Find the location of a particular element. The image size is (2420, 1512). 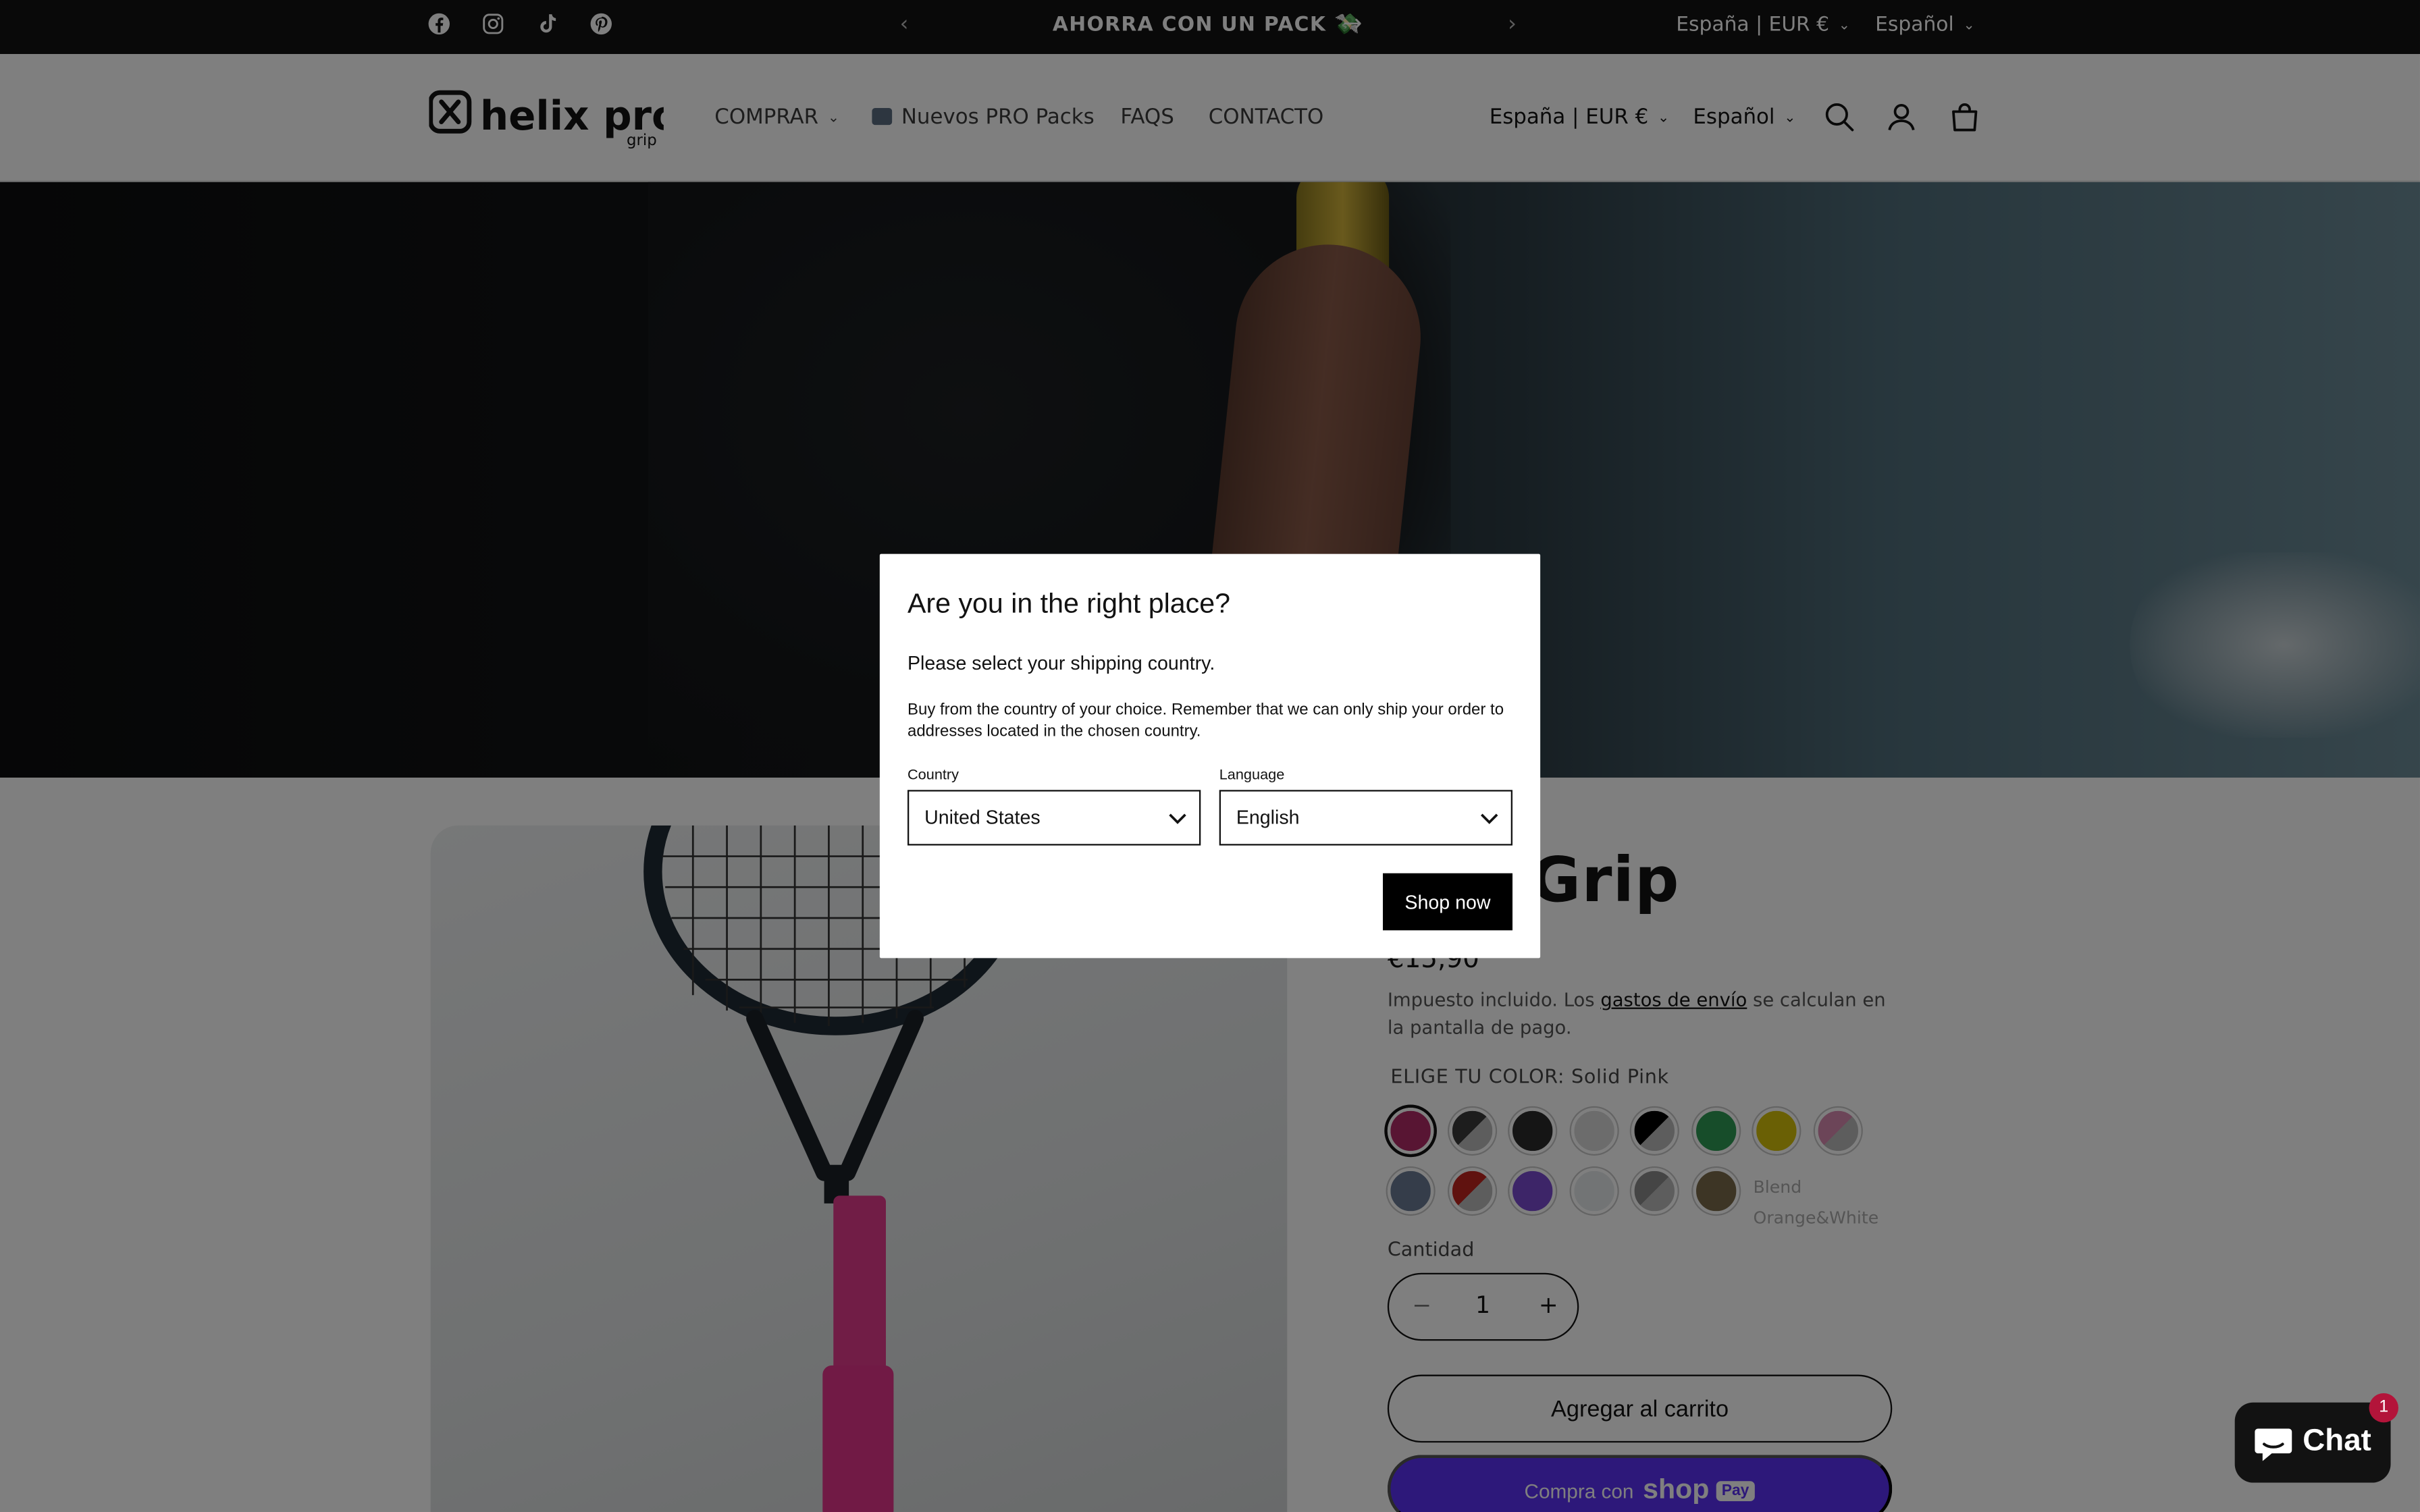

chat-unread-badge: 1 is located at coordinates (2383, 1408).